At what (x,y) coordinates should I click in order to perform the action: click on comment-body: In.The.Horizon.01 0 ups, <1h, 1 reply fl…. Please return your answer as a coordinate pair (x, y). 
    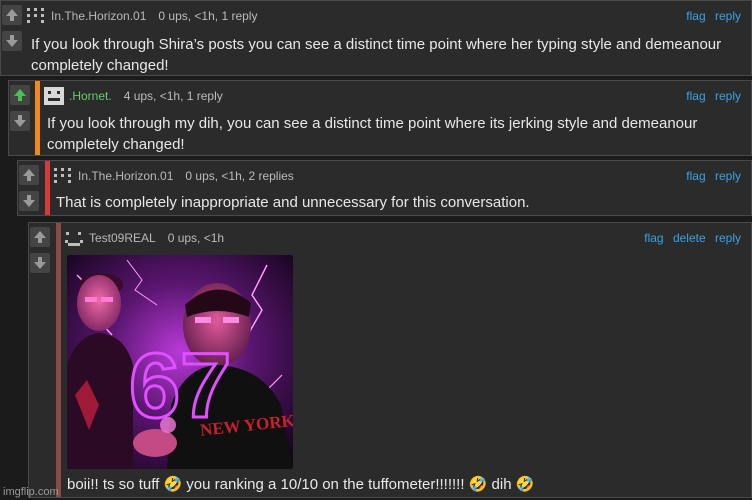
    Looking at the image, I should click on (388, 38).